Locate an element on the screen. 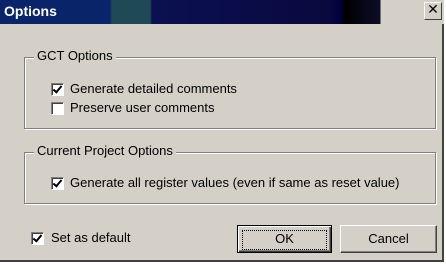  set-as-default-checkbox is located at coordinates (37, 238).